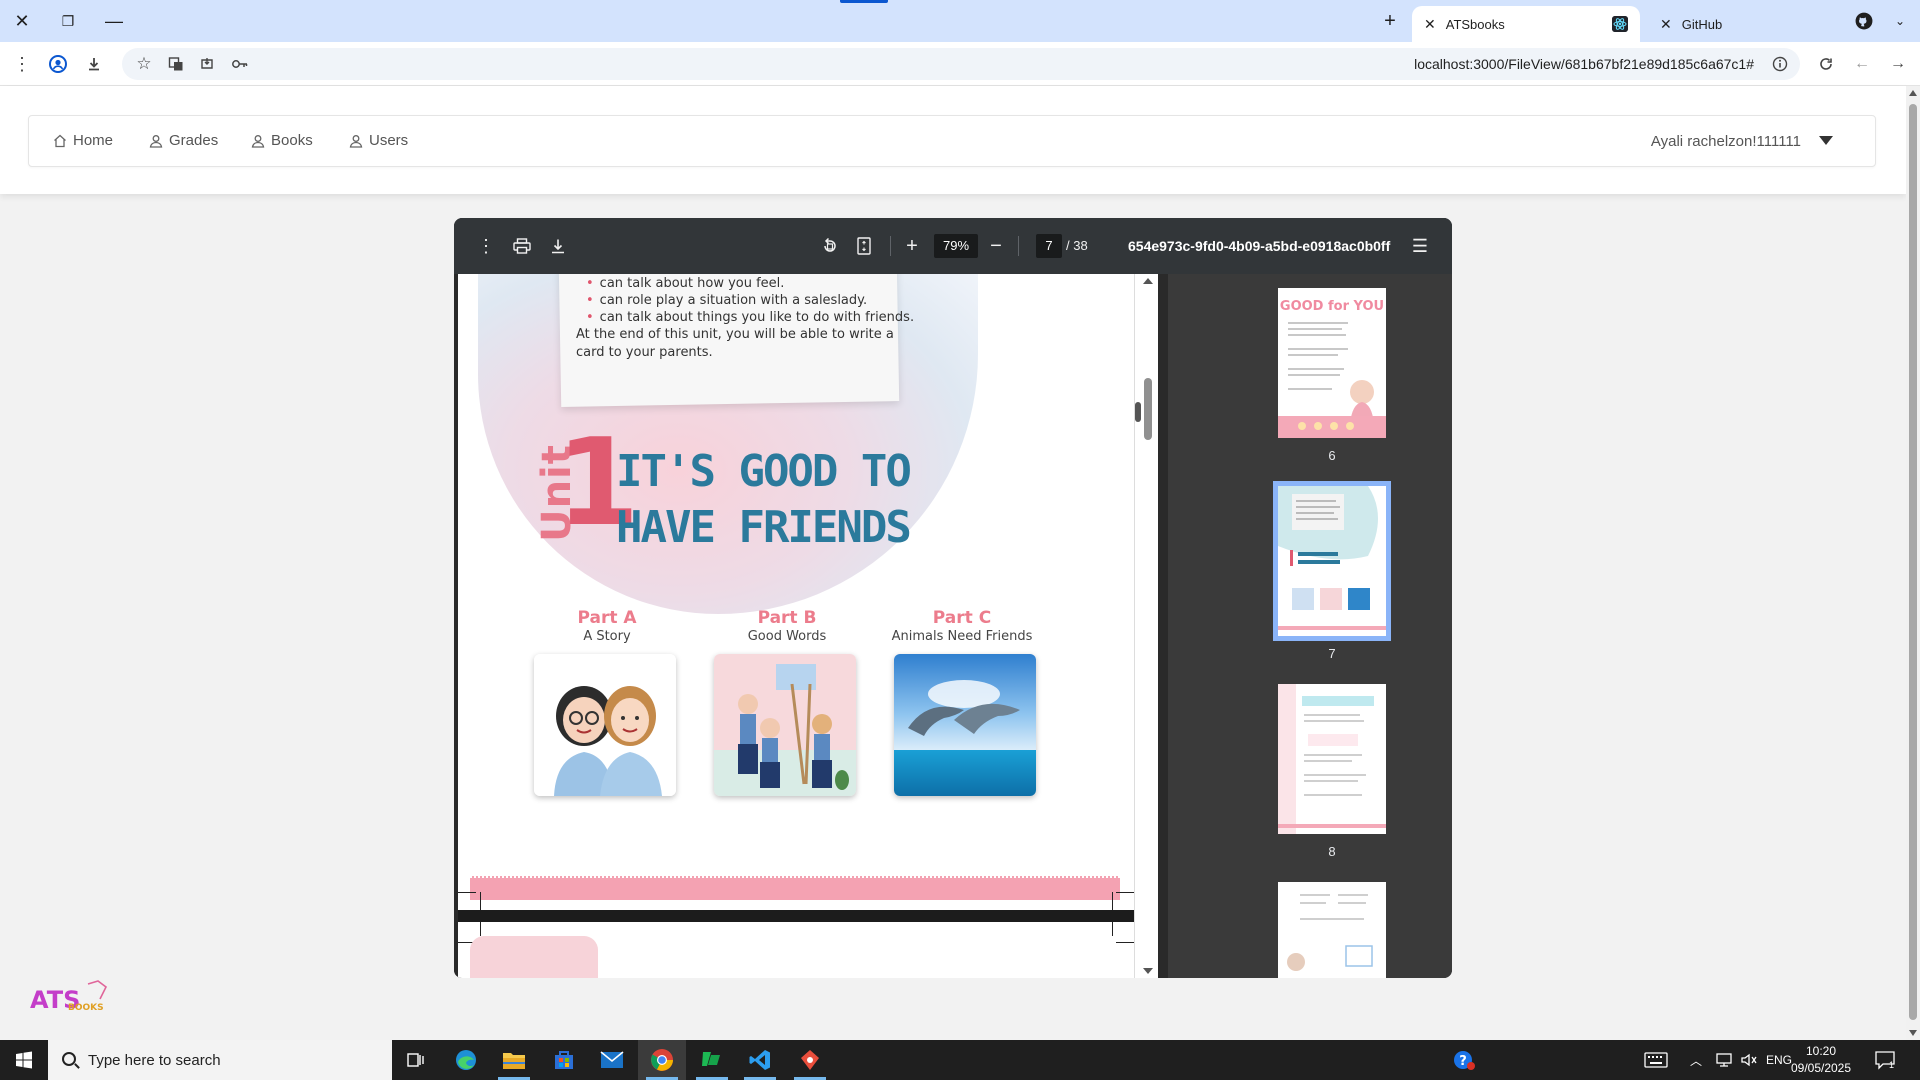  What do you see at coordinates (1780, 64) in the screenshot?
I see `site-info-icon` at bounding box center [1780, 64].